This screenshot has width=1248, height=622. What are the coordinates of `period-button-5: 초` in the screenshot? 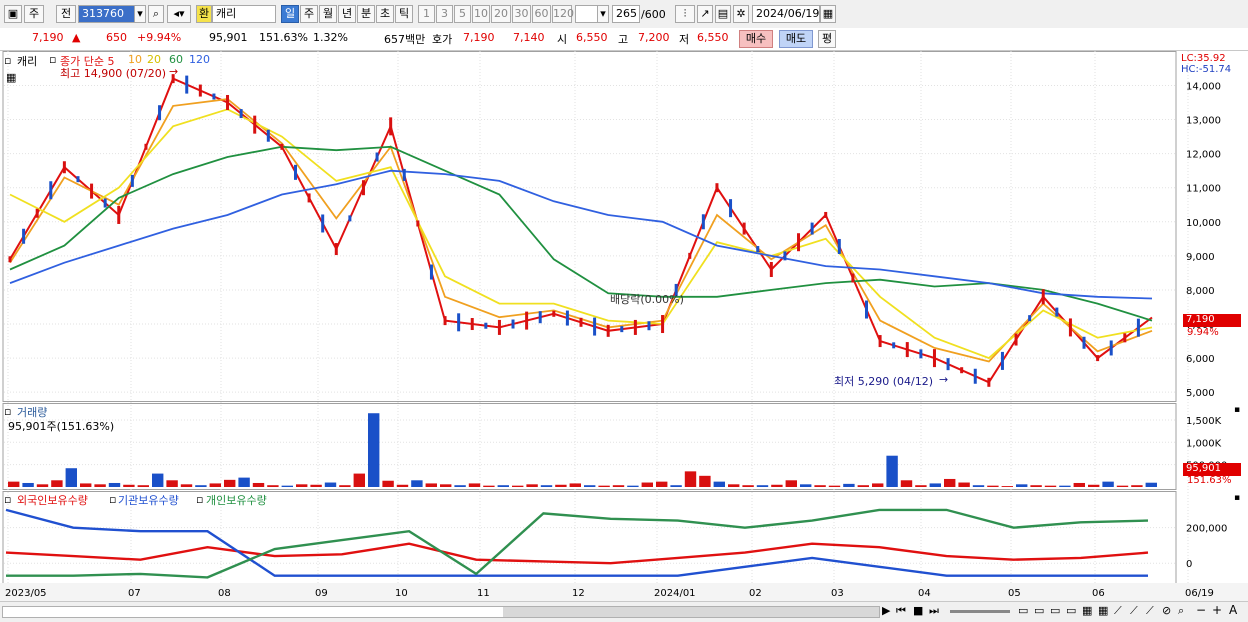 It's located at (385, 14).